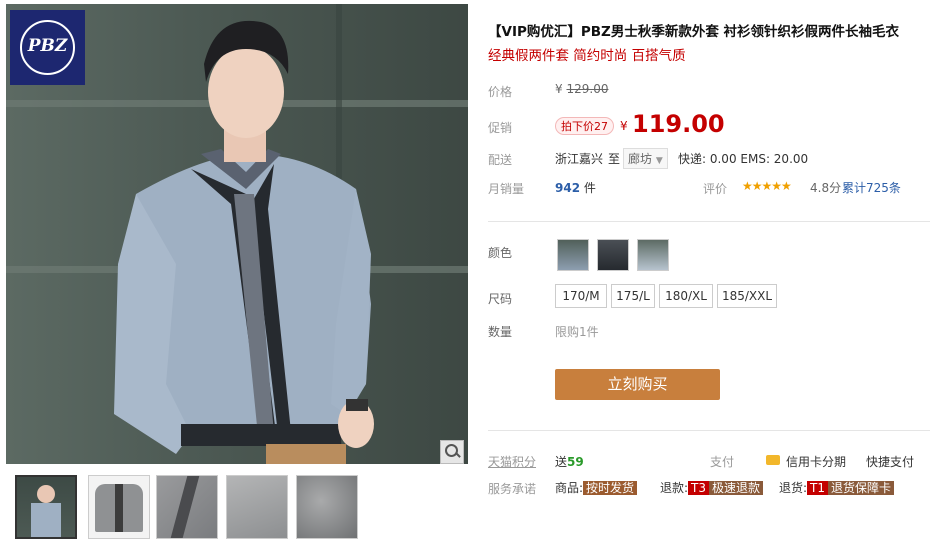 The image size is (930, 556). Describe the element at coordinates (587, 89) in the screenshot. I see `original-price-value: 129.00` at that location.